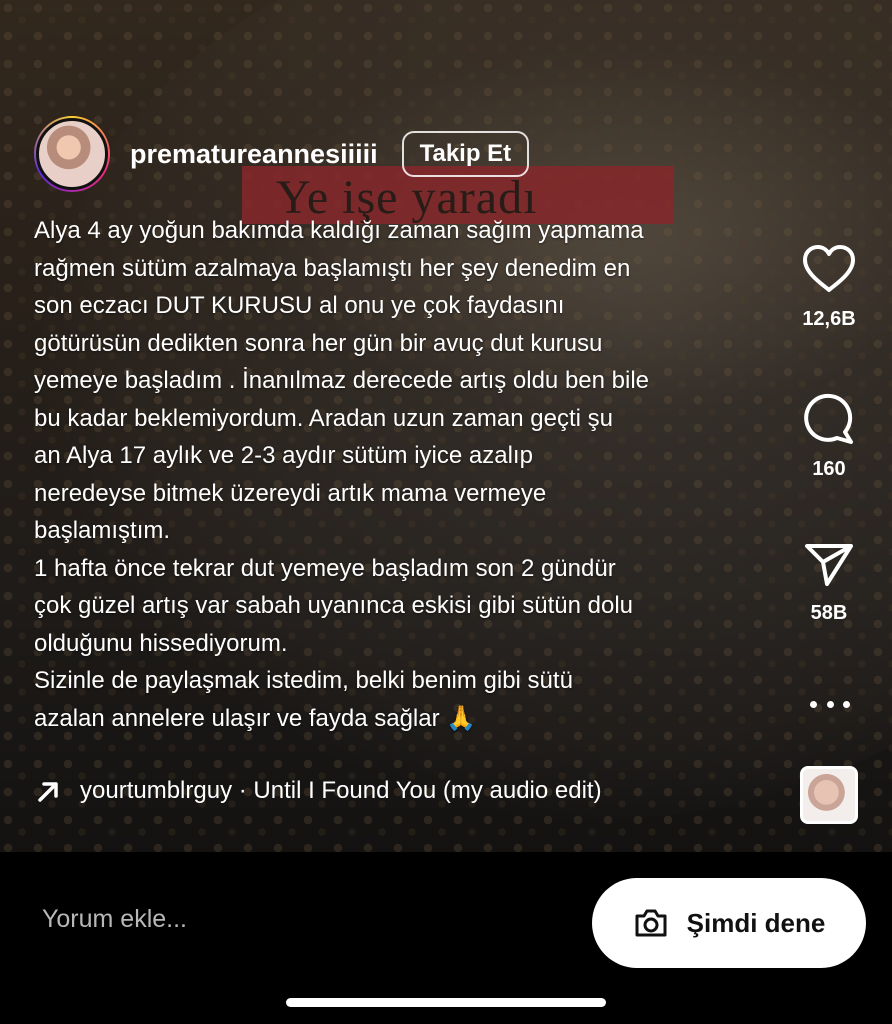 The image size is (892, 1024). I want to click on camera-icon, so click(651, 923).